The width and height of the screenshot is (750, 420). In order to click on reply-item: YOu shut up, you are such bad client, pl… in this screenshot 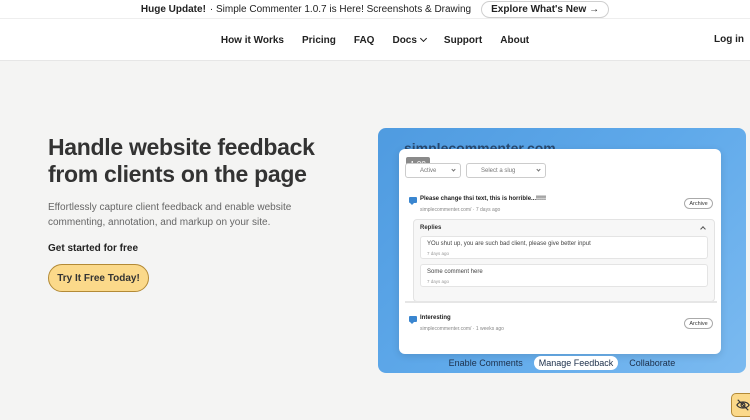, I will do `click(564, 247)`.